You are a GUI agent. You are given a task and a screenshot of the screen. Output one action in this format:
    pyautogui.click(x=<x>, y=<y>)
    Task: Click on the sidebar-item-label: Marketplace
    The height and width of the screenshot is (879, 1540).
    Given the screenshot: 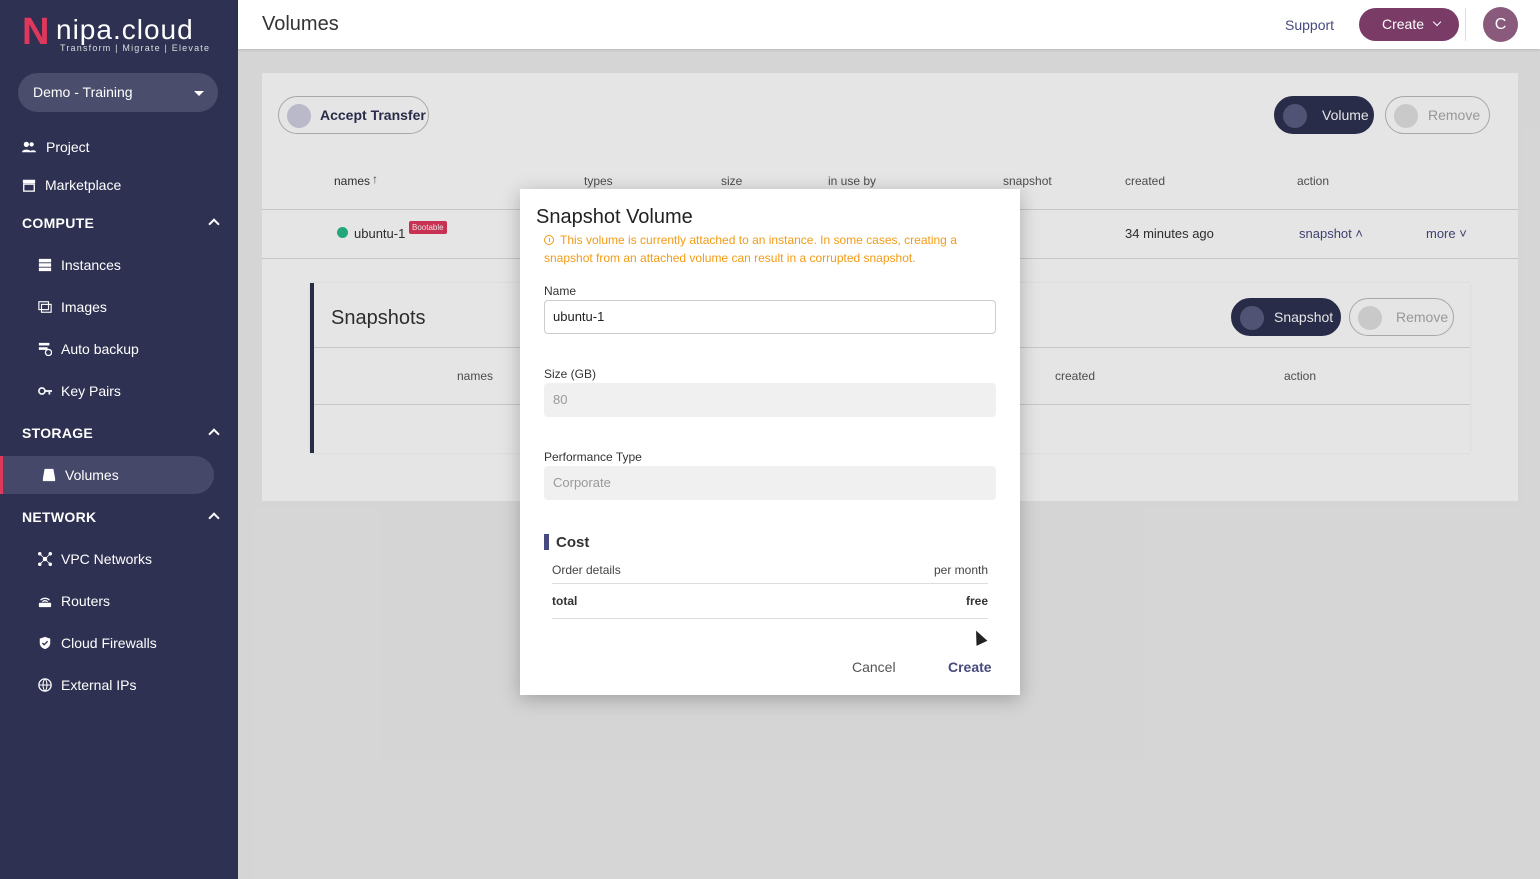 What is the action you would take?
    pyautogui.click(x=83, y=185)
    